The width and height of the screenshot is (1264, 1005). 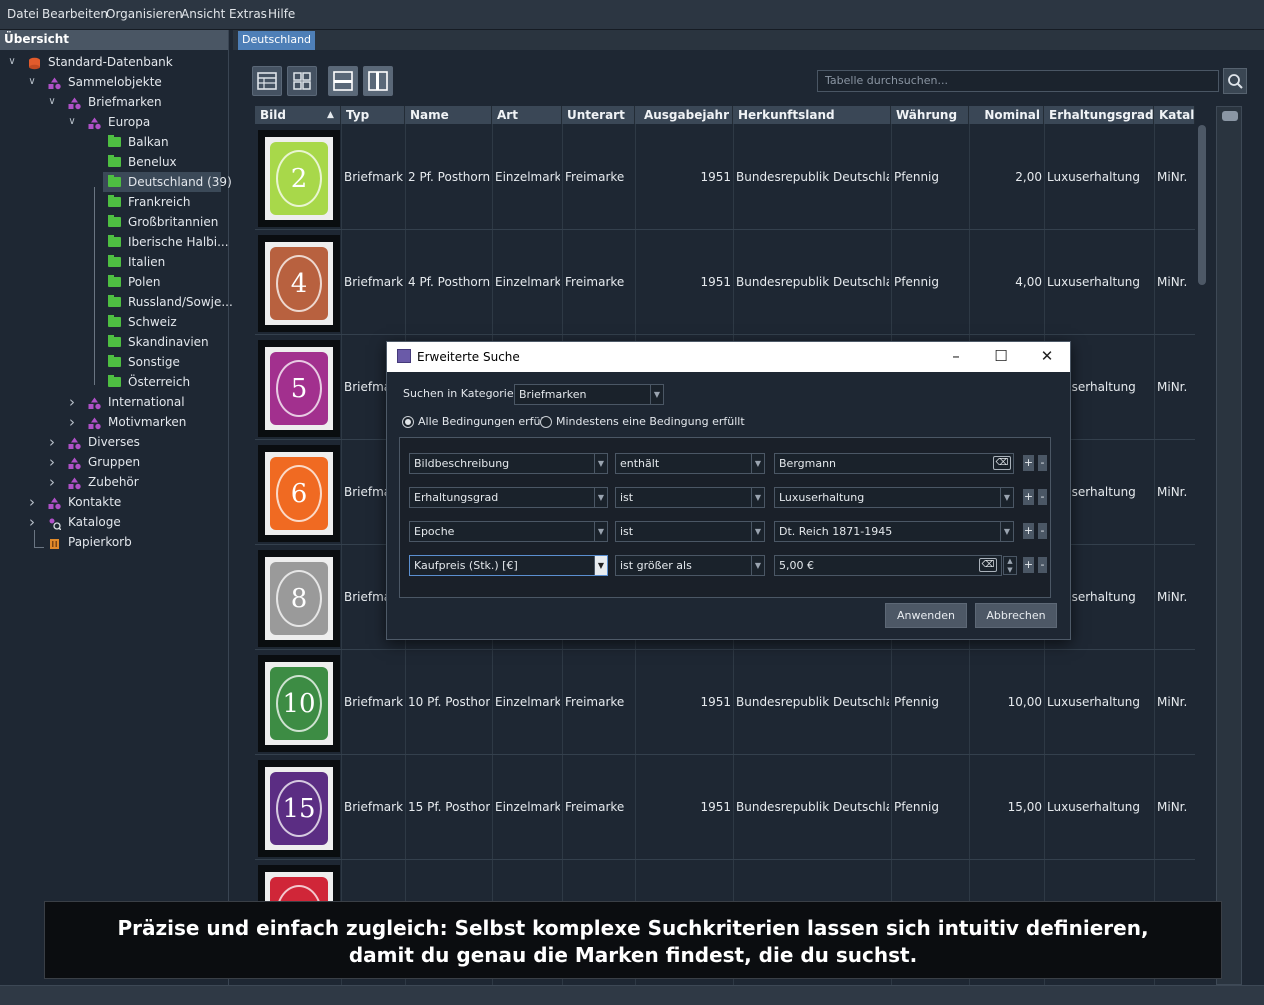 I want to click on tree-item-11: Italien, so click(x=114, y=262).